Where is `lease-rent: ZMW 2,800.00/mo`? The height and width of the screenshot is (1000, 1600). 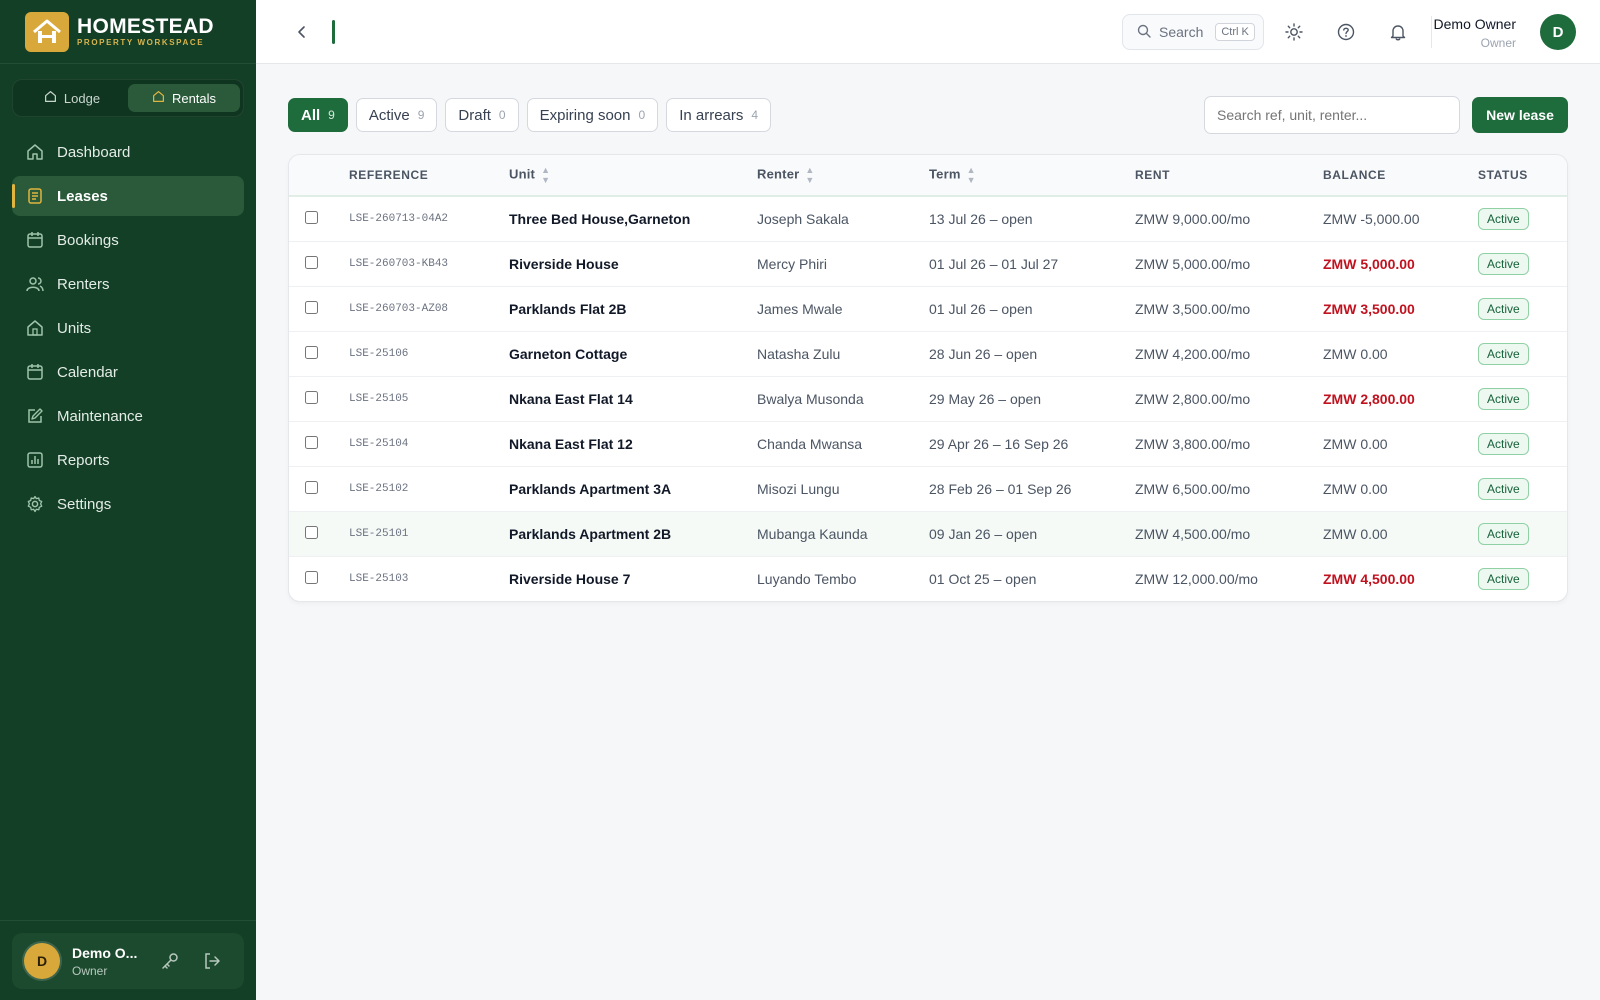 lease-rent: ZMW 2,800.00/mo is located at coordinates (1193, 398).